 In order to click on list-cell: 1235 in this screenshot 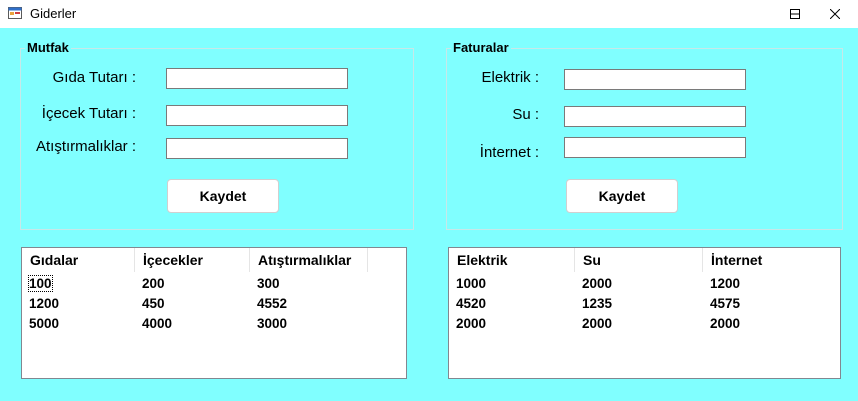, I will do `click(597, 303)`.